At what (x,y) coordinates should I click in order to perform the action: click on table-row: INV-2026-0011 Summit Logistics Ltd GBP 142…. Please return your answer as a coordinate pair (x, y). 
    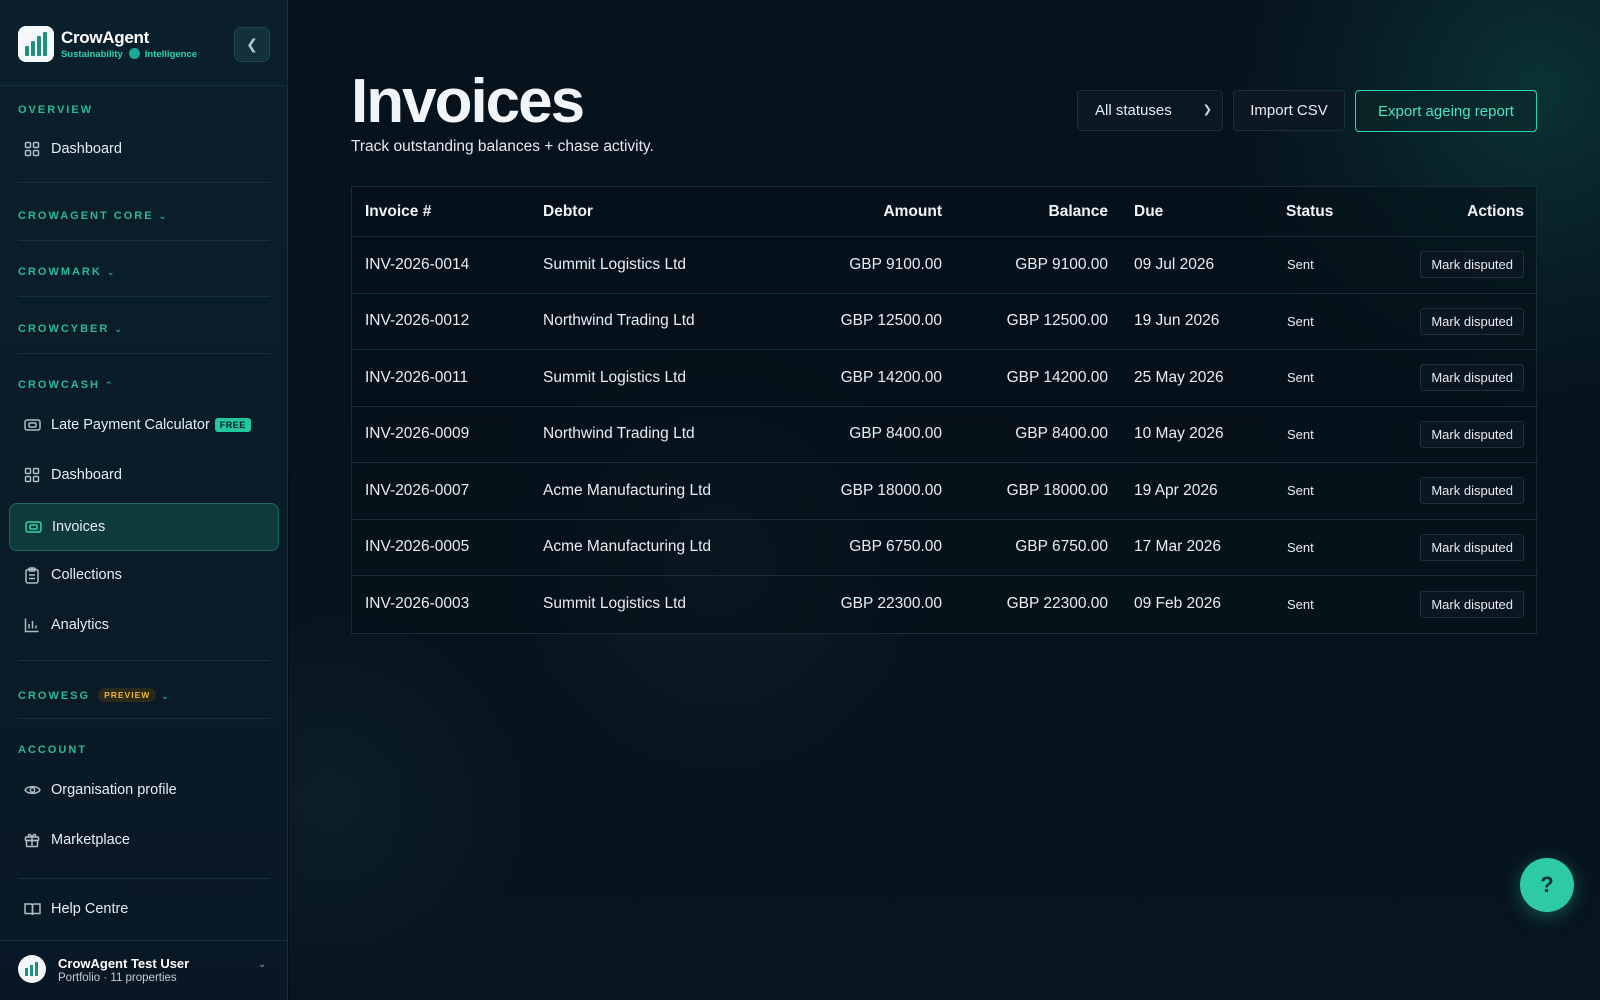
    Looking at the image, I should click on (945, 378).